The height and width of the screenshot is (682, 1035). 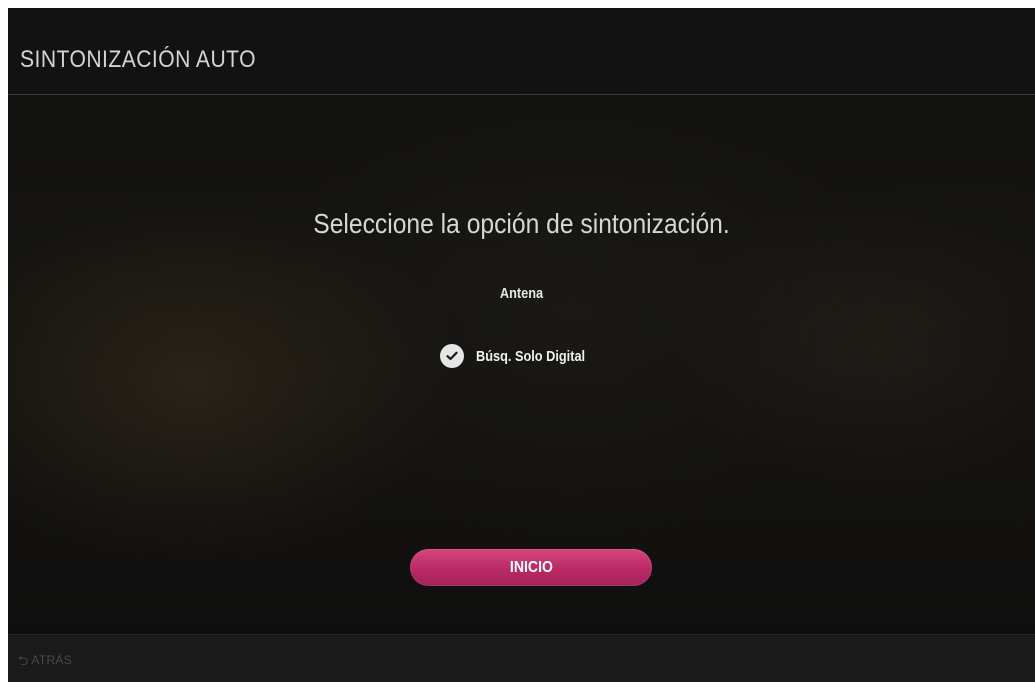 I want to click on start-button-label: INICIO, so click(x=531, y=567).